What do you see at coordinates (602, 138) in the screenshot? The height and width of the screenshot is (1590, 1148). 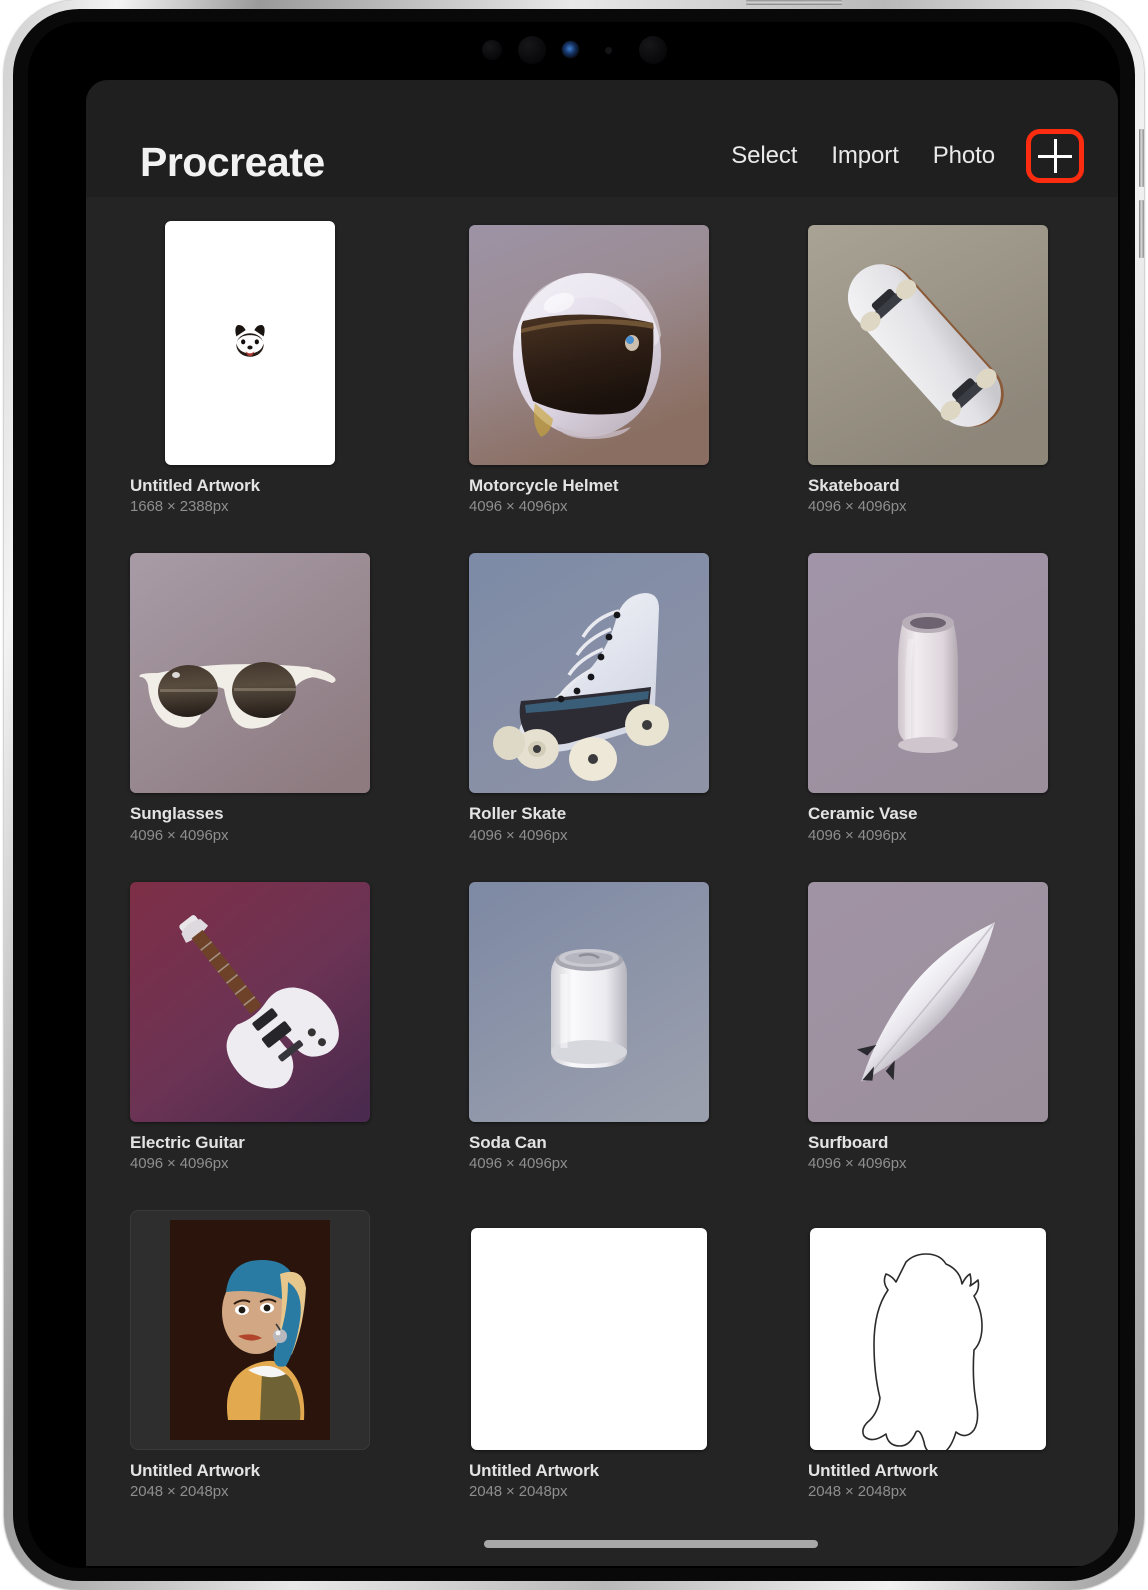 I see `app-header: Procreate Select Import Photo` at bounding box center [602, 138].